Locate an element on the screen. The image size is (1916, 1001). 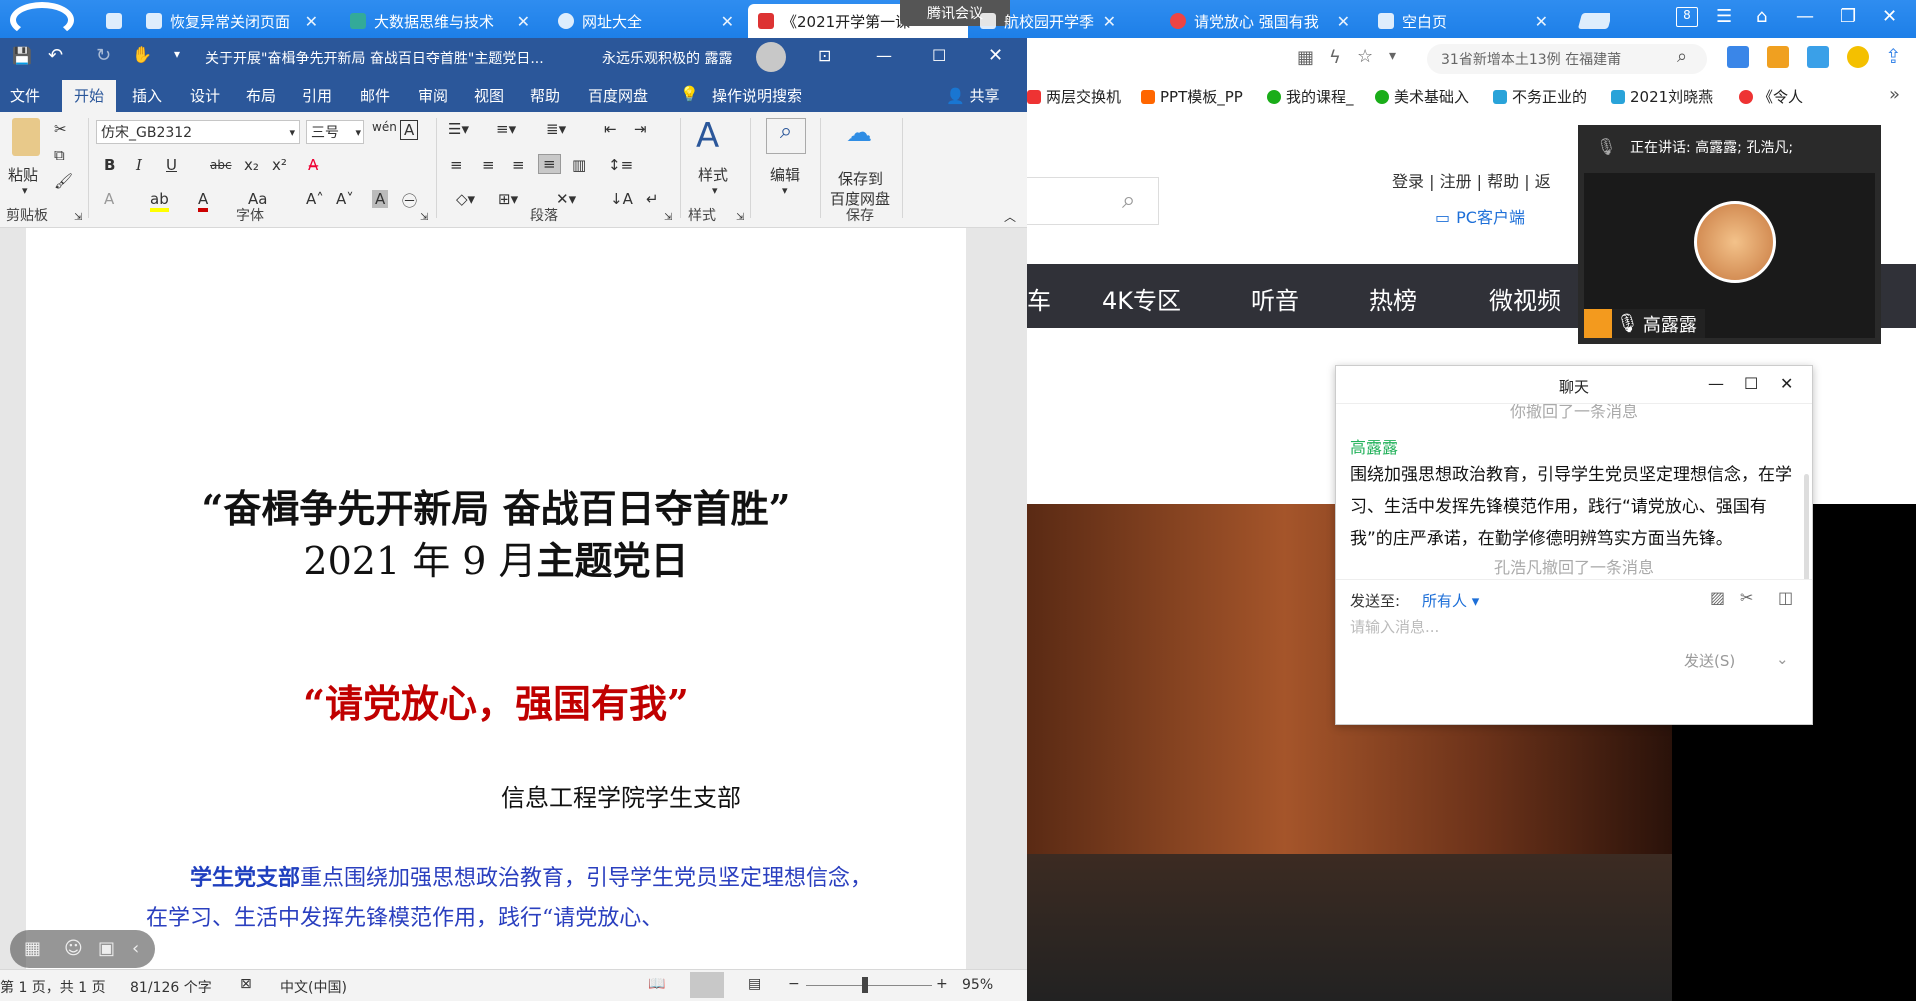
new-tab-button is located at coordinates (1590, 21).